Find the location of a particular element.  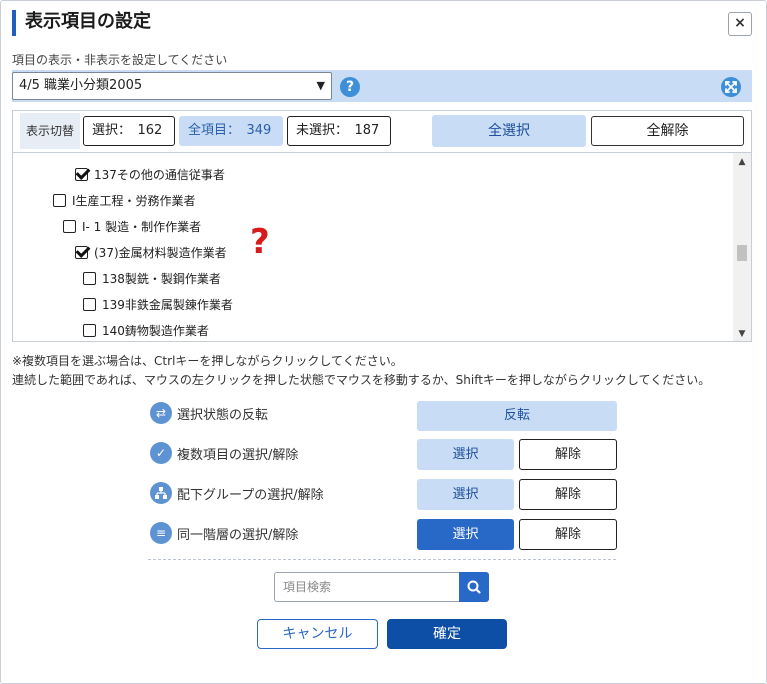

level-deselect-button: 解除 is located at coordinates (568, 534).